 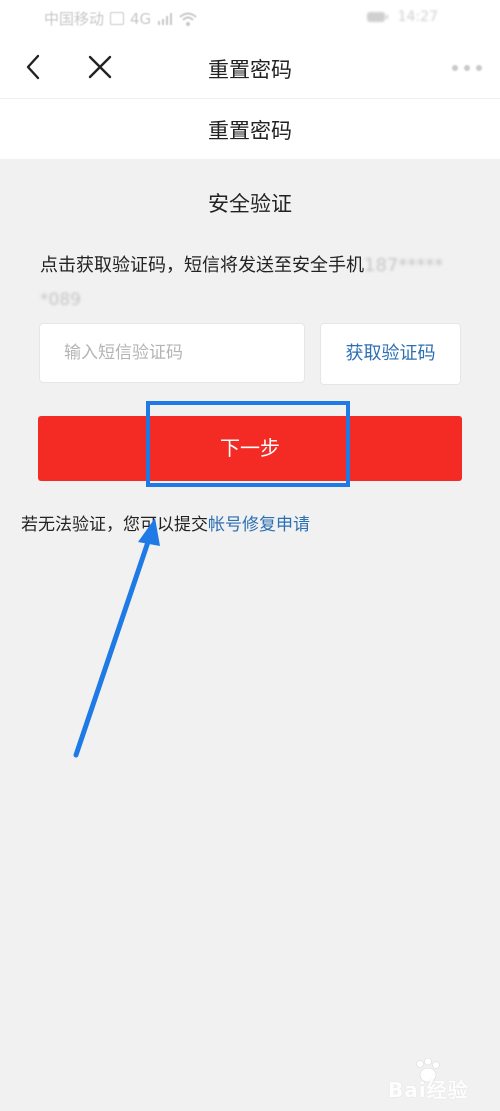 I want to click on network-type-label: 4G, so click(x=141, y=18).